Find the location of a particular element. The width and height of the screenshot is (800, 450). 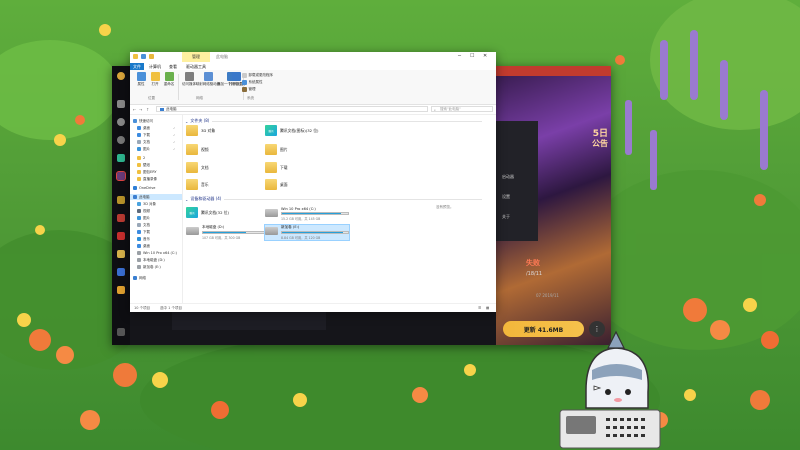

drive-item: Win 10 Pro x64 (C:) 15.2 GB 可用，共 145 GB is located at coordinates (307, 214).